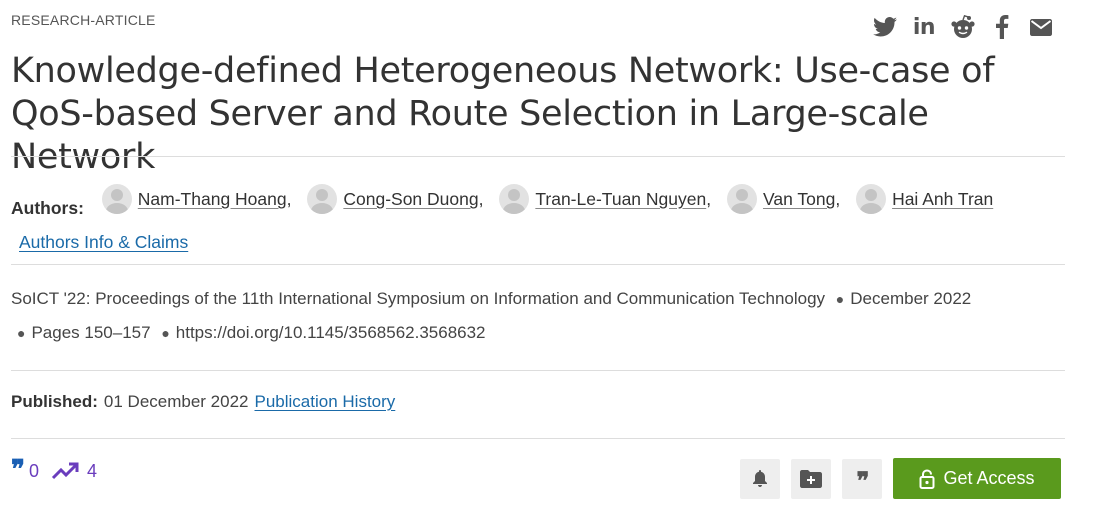  I want to click on citation-icon: ❞, so click(18, 470).